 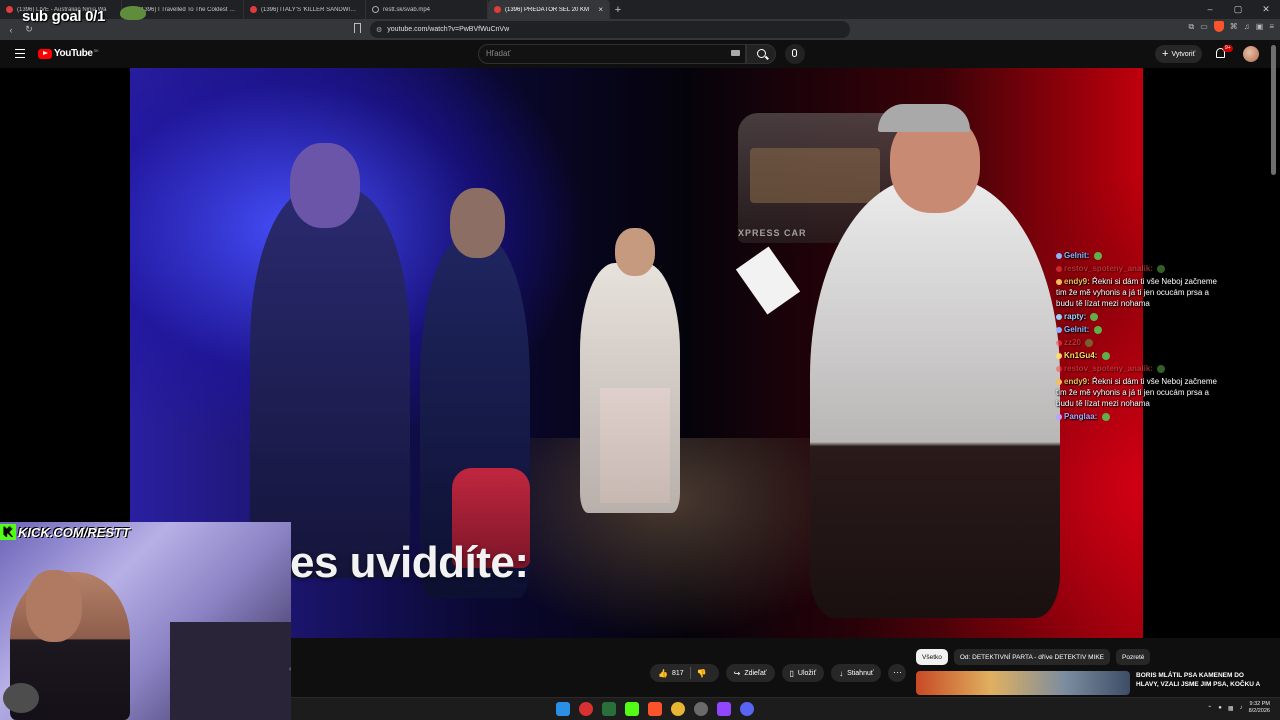 I want to click on save-button: ▯ Uložiť, so click(x=803, y=673).